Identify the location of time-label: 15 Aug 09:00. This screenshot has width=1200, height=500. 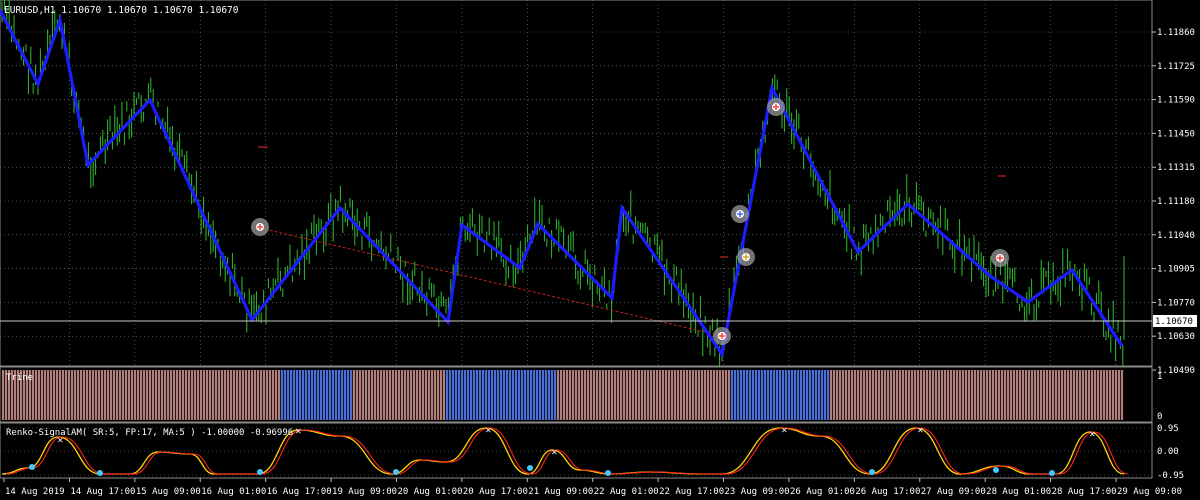
(168, 492).